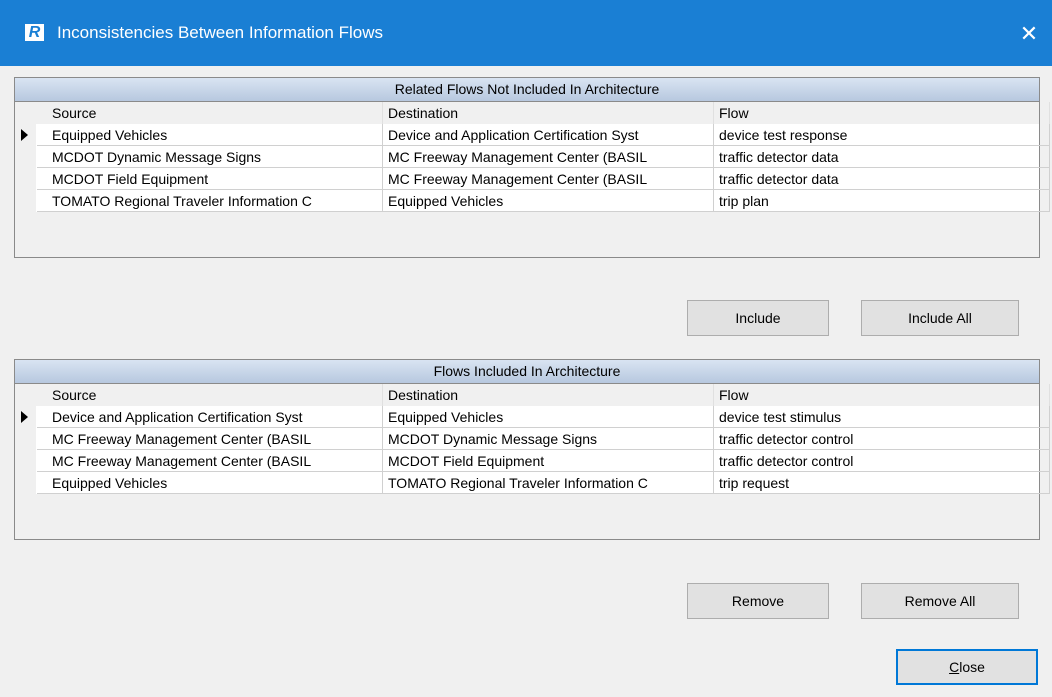 The height and width of the screenshot is (697, 1052). What do you see at coordinates (954, 667) in the screenshot?
I see `close-mnemonic: C` at bounding box center [954, 667].